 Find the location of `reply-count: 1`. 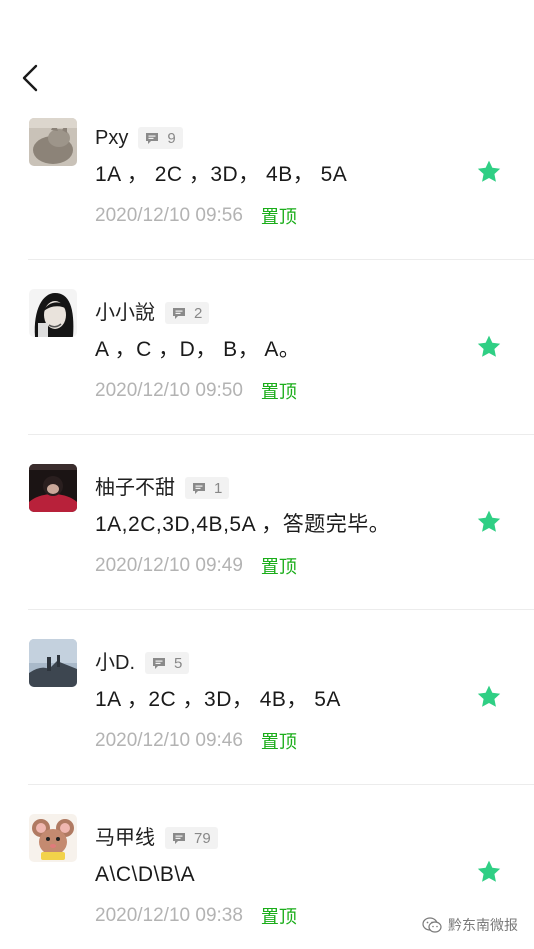

reply-count: 1 is located at coordinates (218, 488).